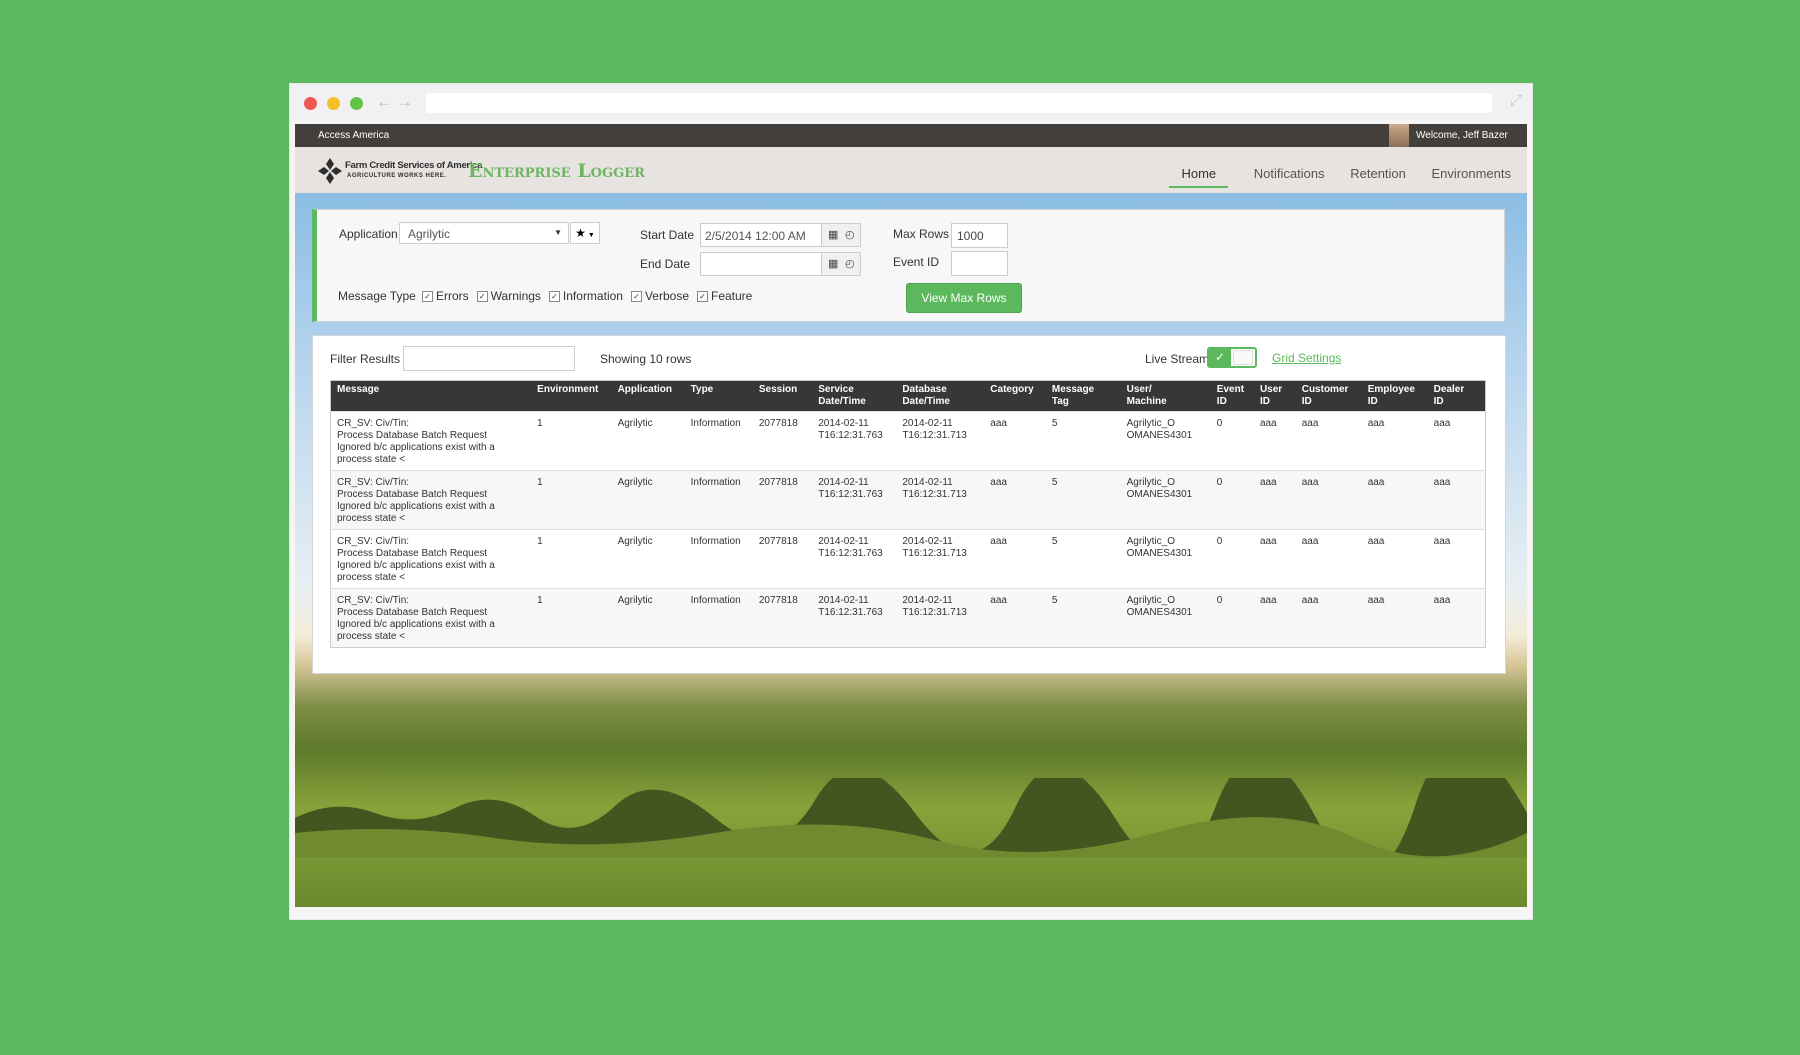 The image size is (1800, 1055). Describe the element at coordinates (959, 103) in the screenshot. I see `address-bar` at that location.